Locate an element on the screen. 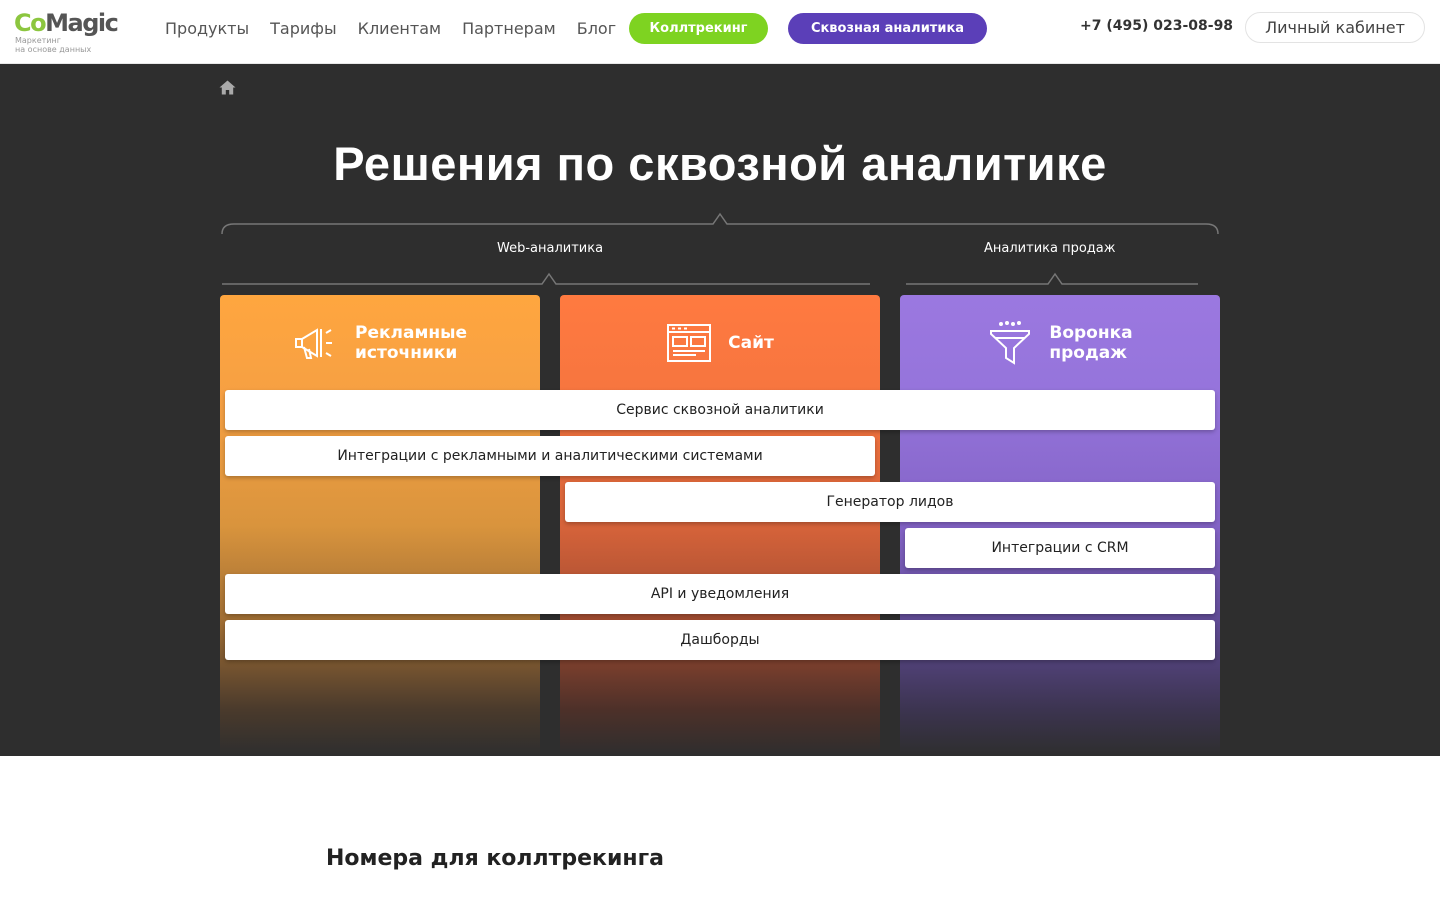 The image size is (1440, 900). nav-item-partners: Партнерам is located at coordinates (509, 28).